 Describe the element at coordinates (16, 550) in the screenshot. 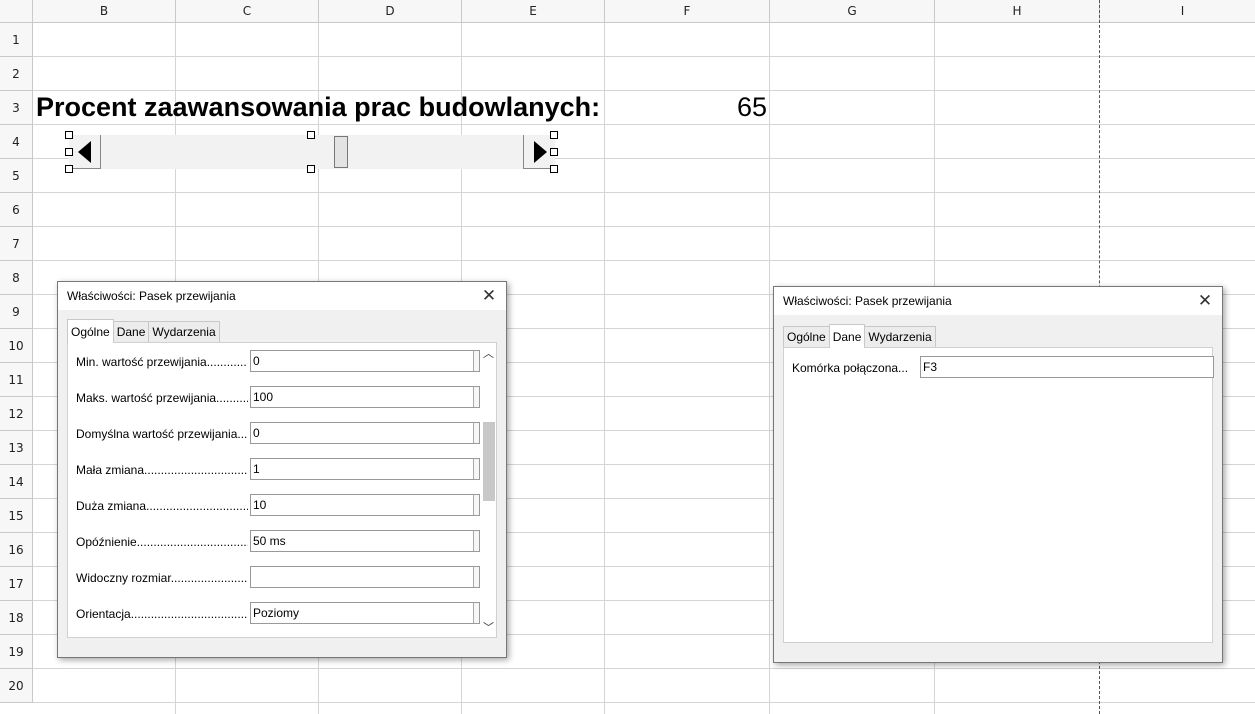

I see `row-header-16: 16` at that location.